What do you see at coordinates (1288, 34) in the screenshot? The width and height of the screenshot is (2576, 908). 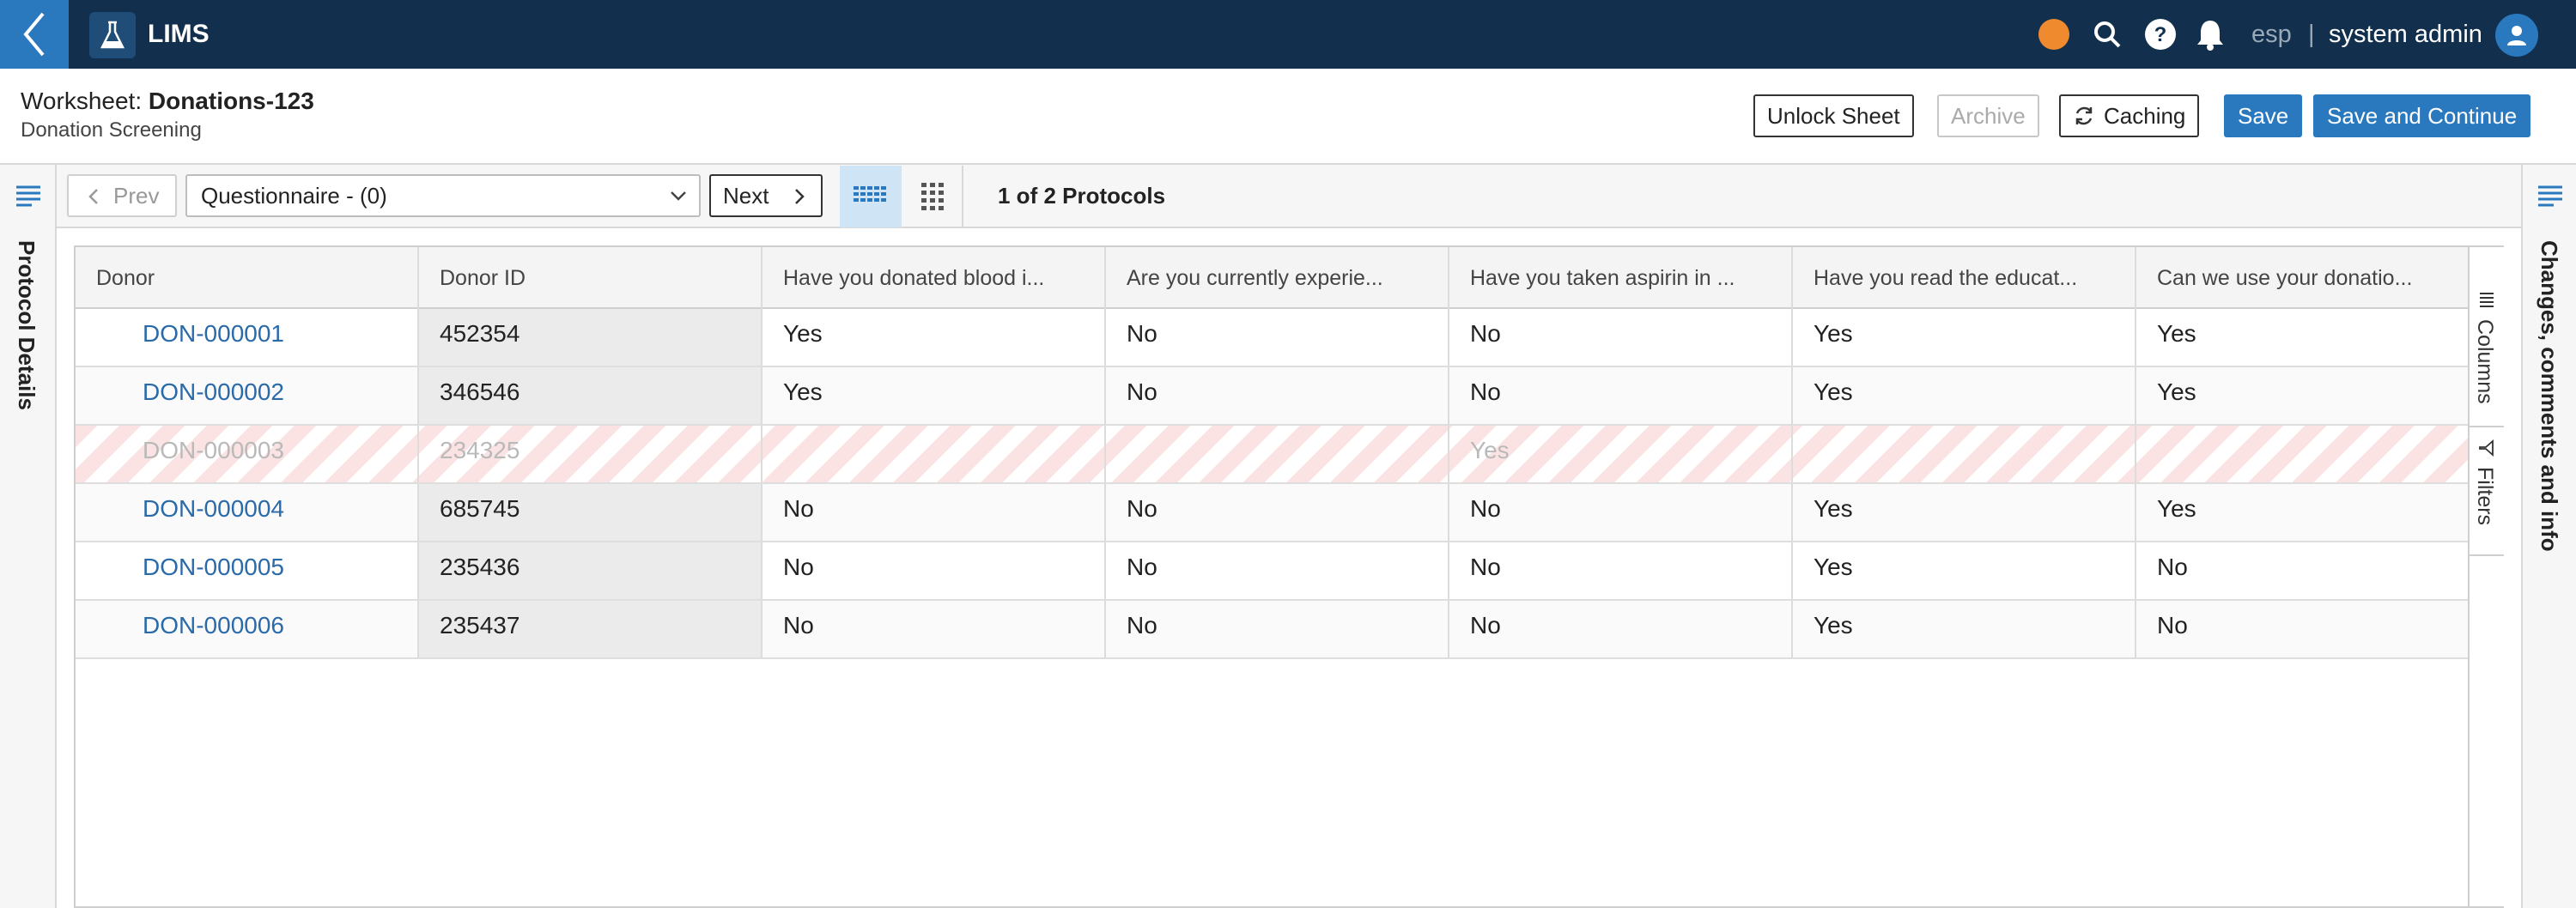 I see `top-navbar: LIMS ? esp | system admin` at bounding box center [1288, 34].